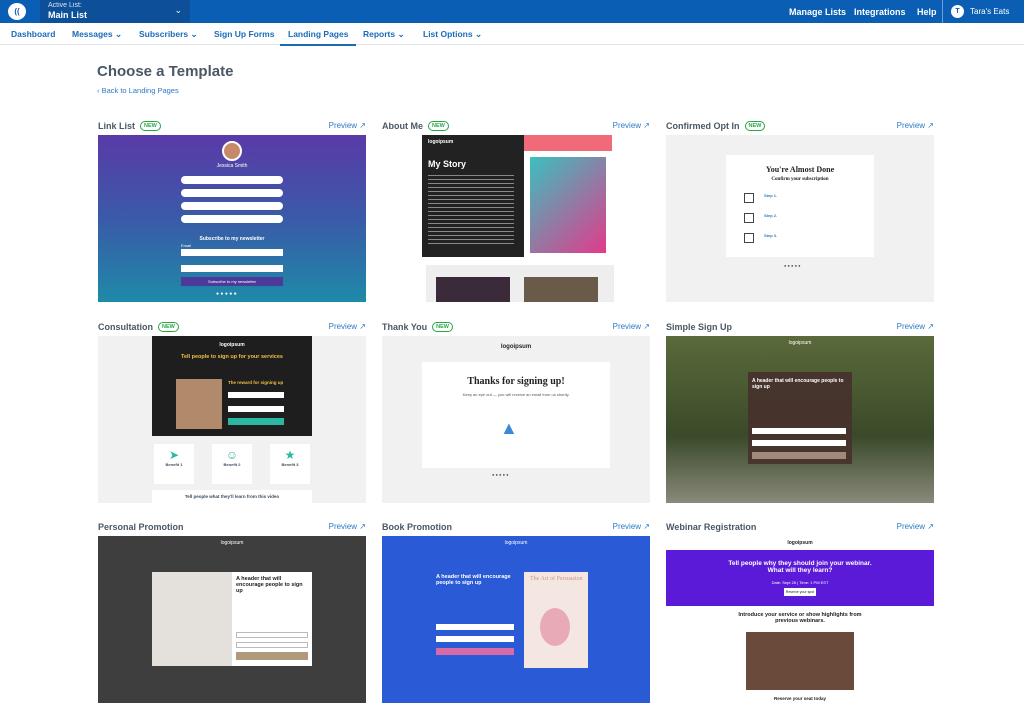  I want to click on active-list-selector: Active List: Main List ⌄, so click(115, 11).